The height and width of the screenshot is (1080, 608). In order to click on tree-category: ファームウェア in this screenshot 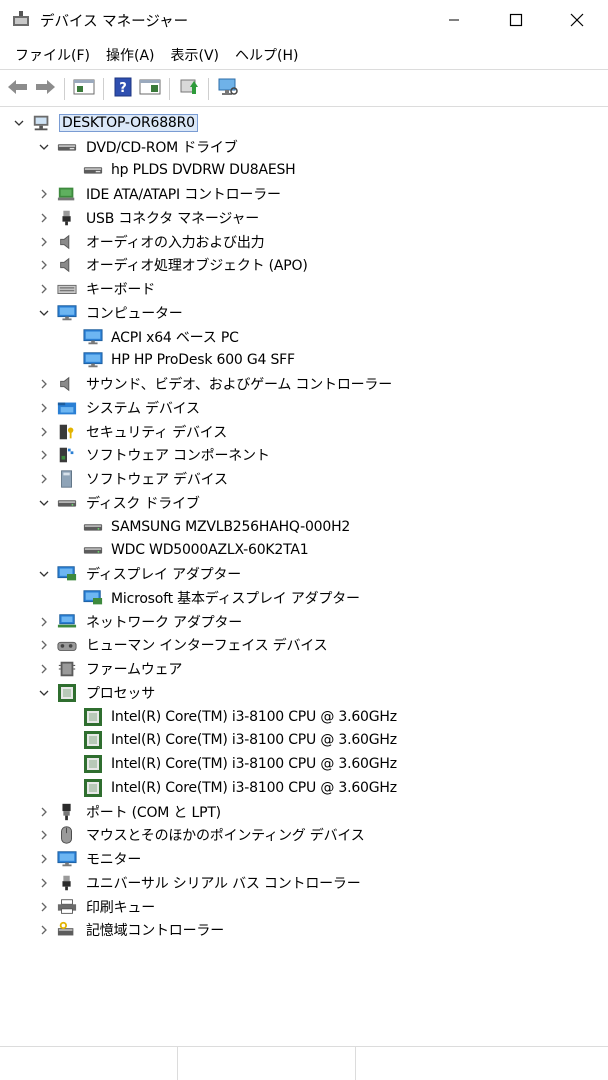, I will do `click(304, 669)`.